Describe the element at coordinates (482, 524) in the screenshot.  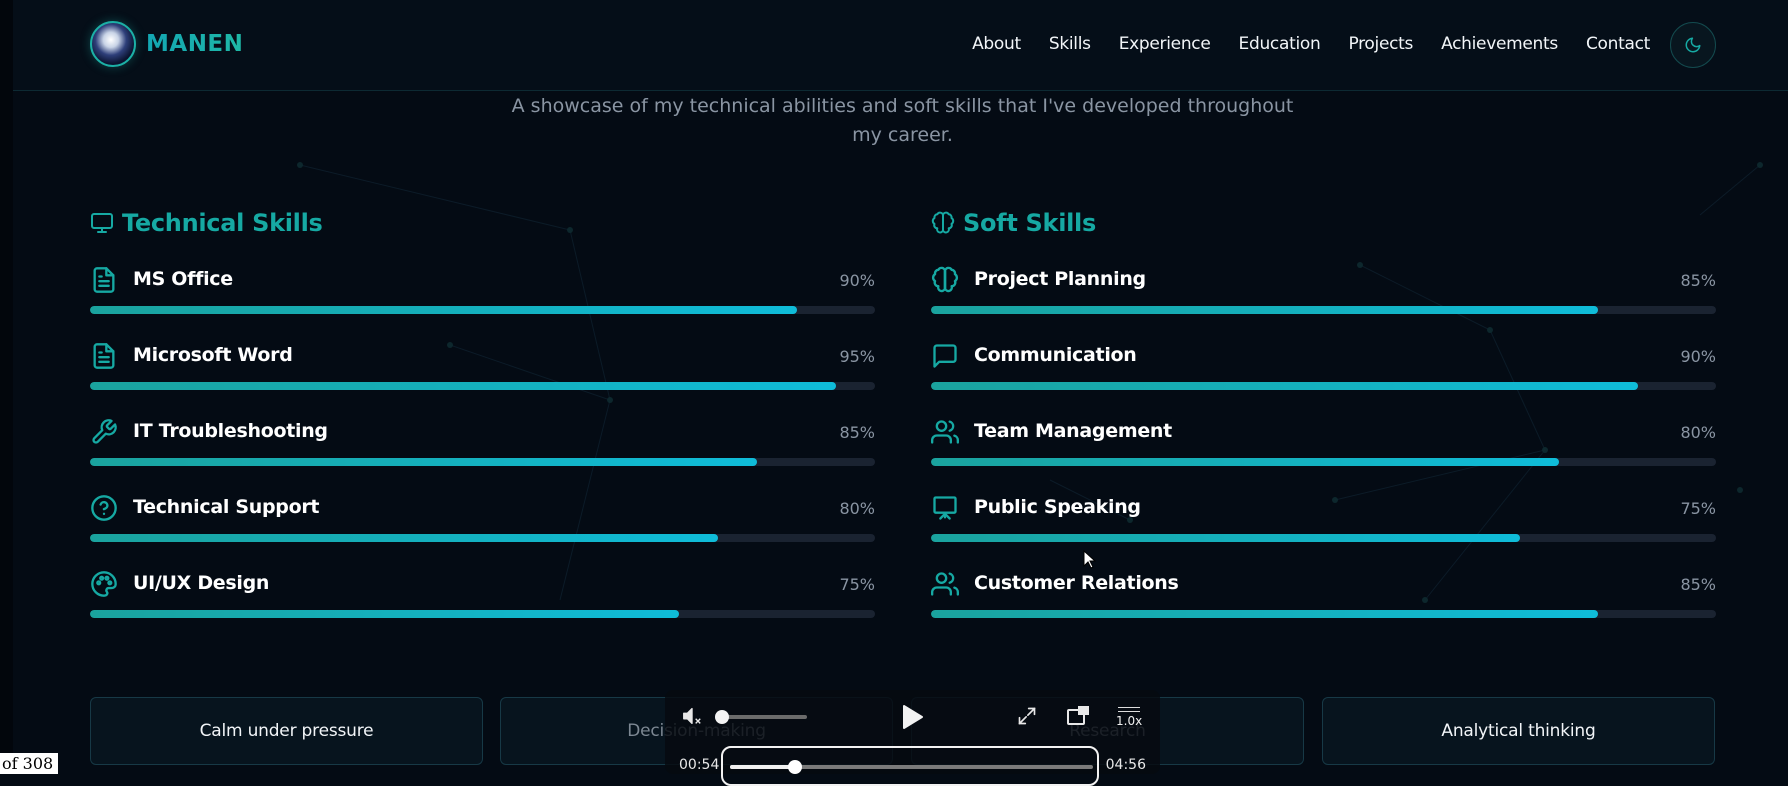
I see `skill-technical-support: Technical Support 80%` at that location.